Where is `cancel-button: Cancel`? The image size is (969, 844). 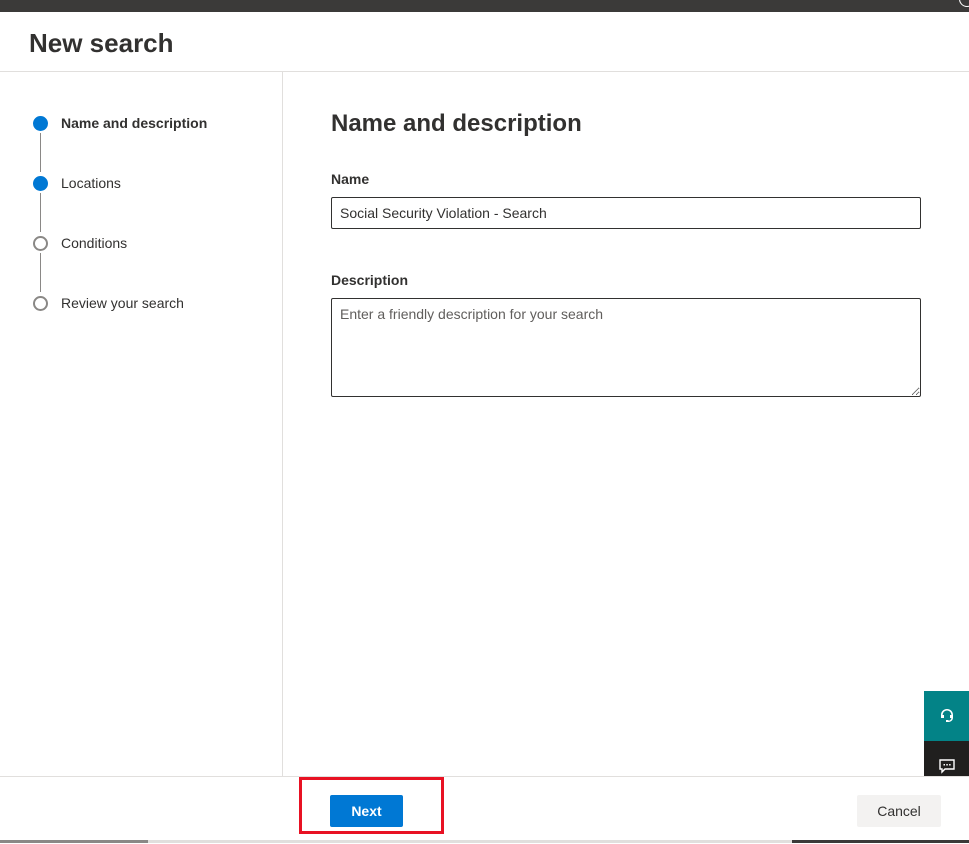 cancel-button: Cancel is located at coordinates (899, 811).